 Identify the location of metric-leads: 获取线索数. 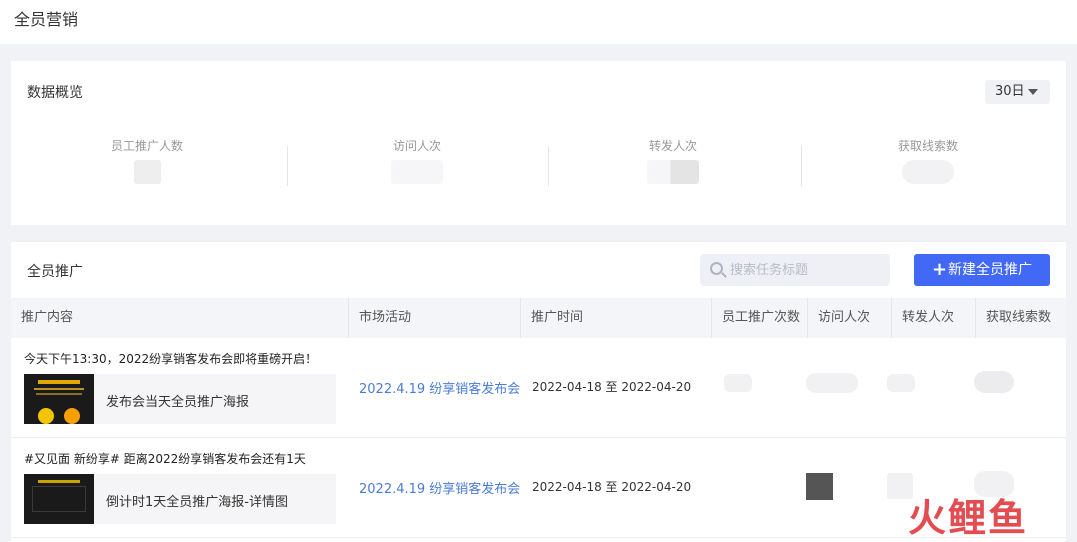
(928, 167).